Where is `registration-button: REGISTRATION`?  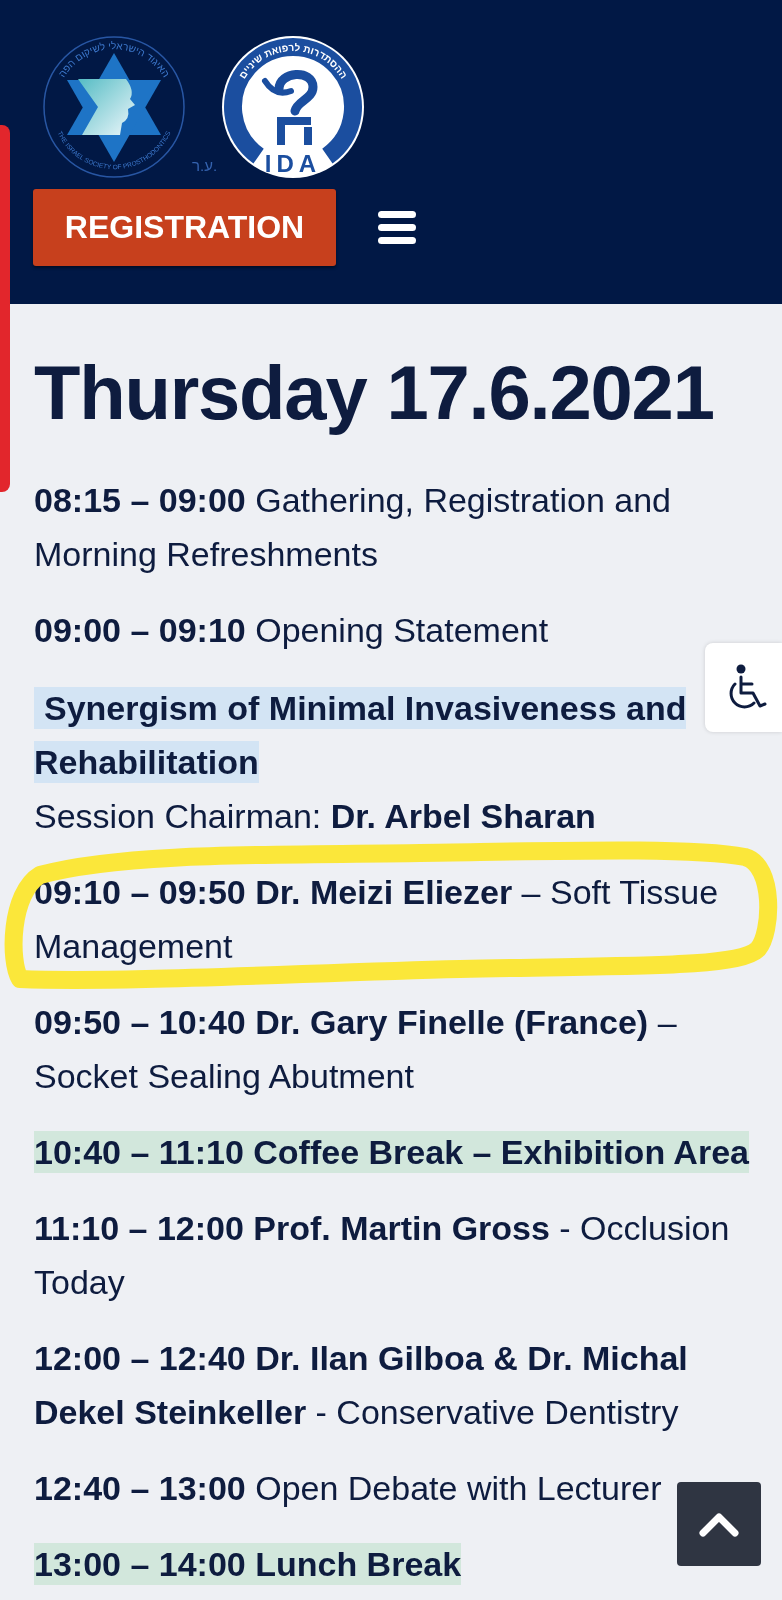
registration-button: REGISTRATION is located at coordinates (184, 227).